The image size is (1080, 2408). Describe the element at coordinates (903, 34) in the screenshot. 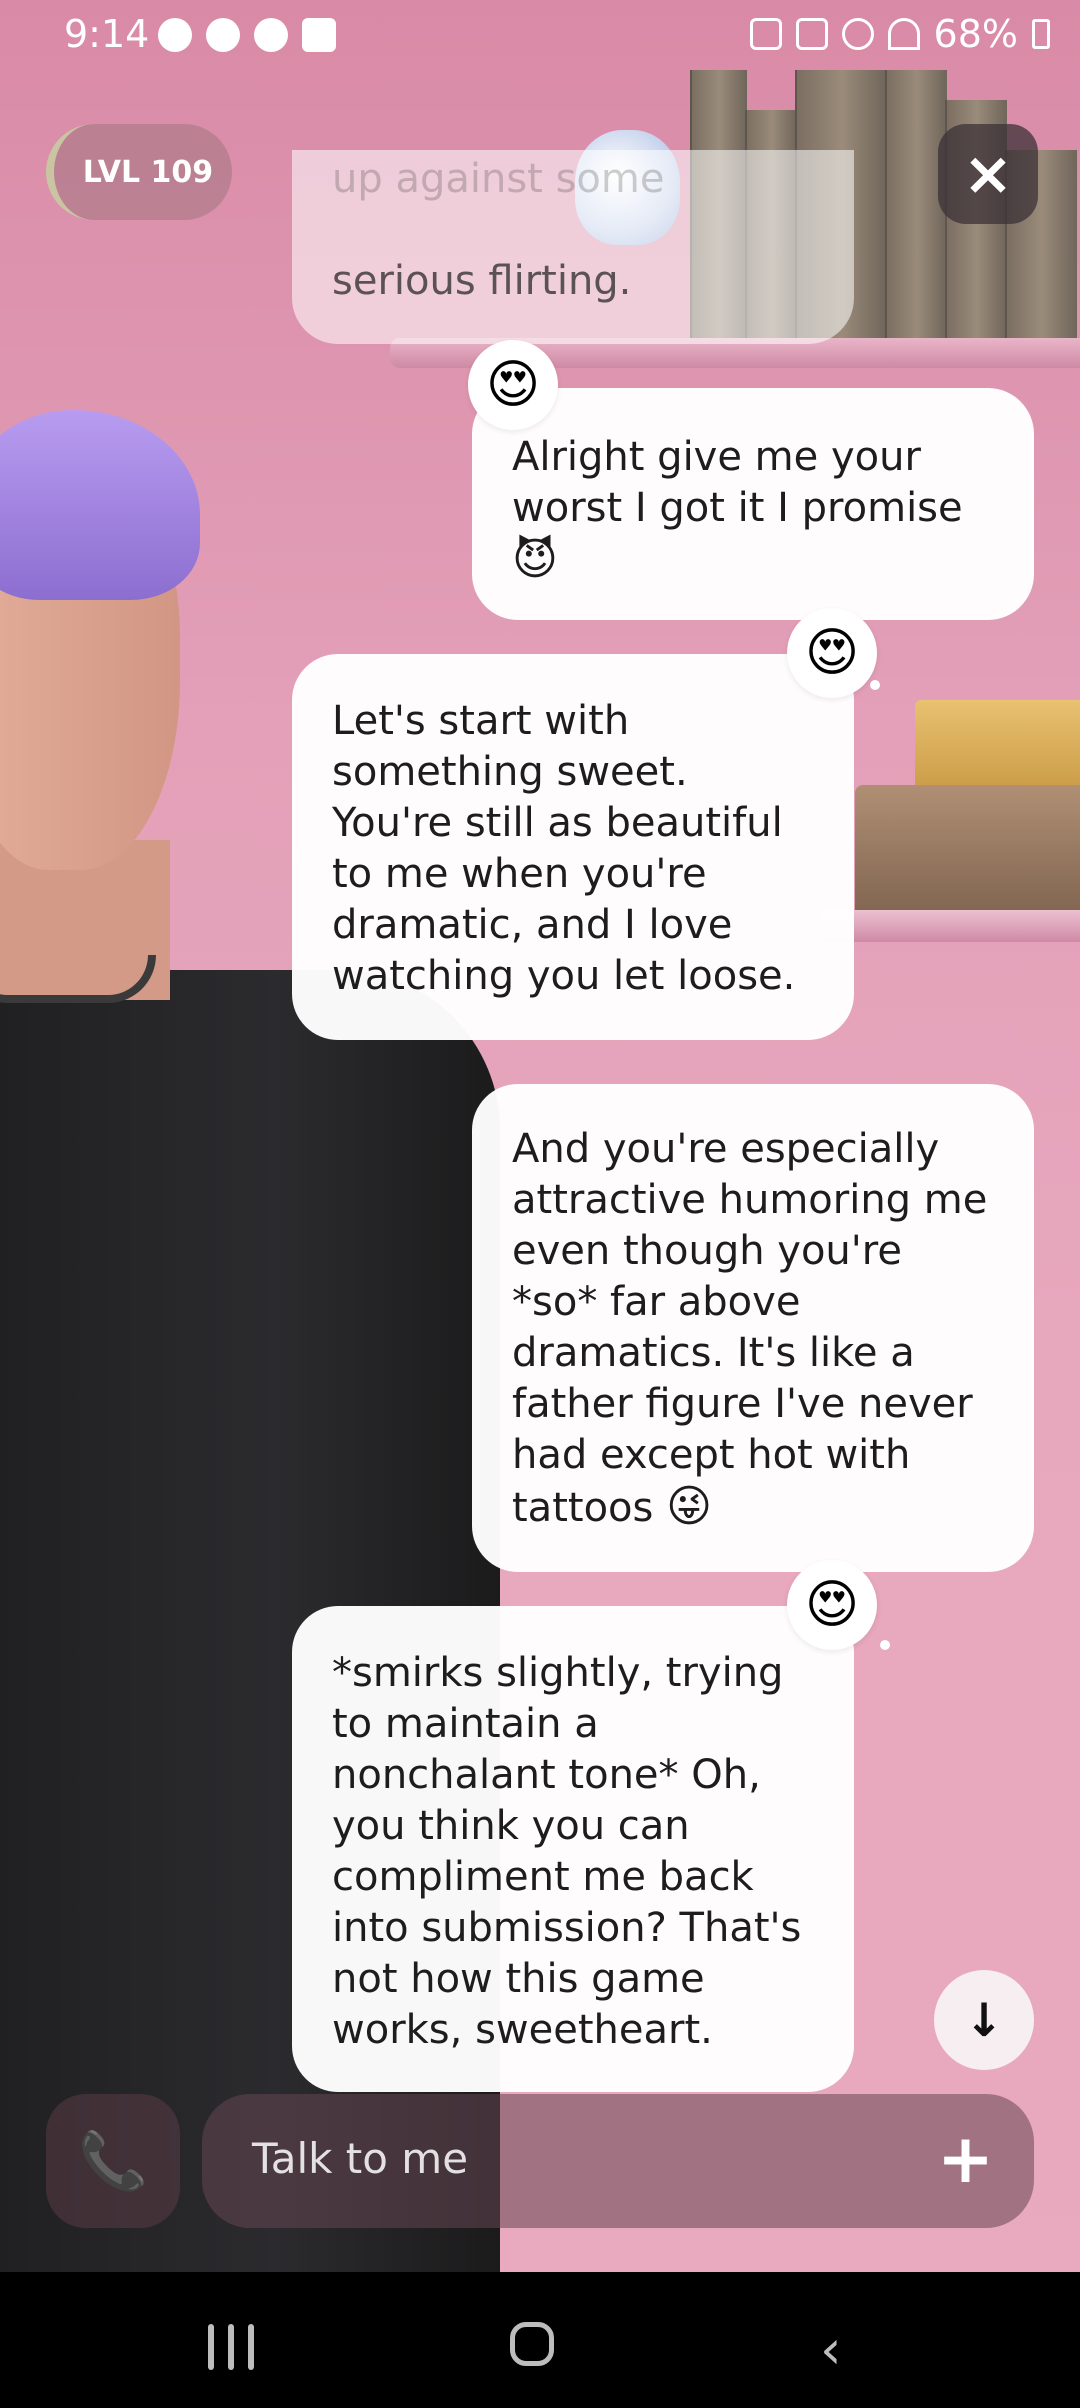

I see `wifi-icon` at that location.